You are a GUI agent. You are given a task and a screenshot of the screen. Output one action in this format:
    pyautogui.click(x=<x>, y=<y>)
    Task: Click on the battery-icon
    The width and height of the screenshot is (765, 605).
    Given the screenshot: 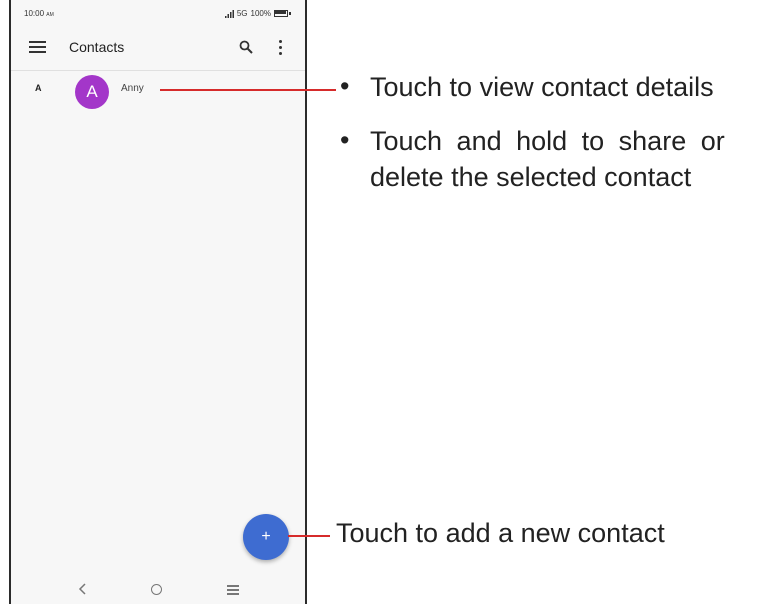 What is the action you would take?
    pyautogui.click(x=282, y=13)
    